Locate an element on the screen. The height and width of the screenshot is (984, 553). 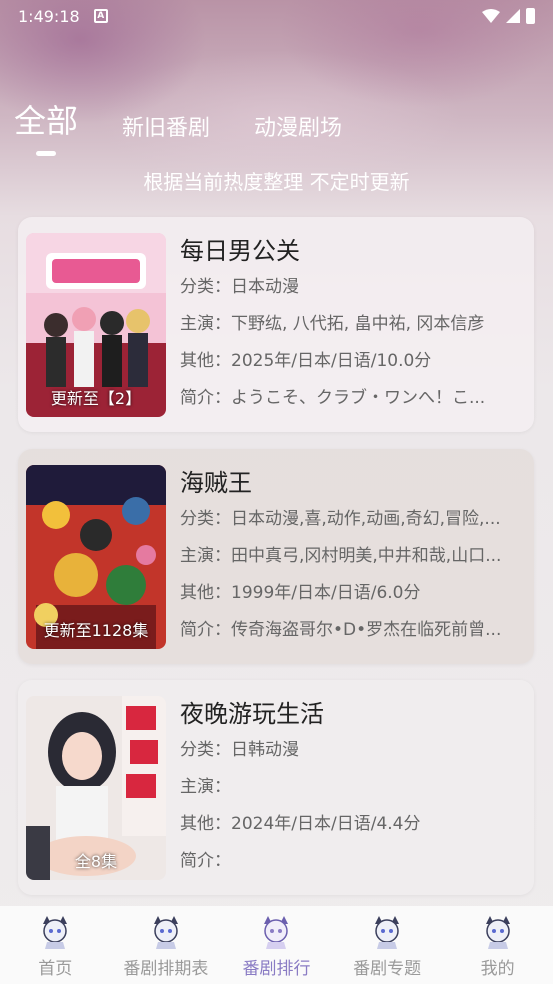
other-value: 2024年/日本/日语/4.4分 is located at coordinates (326, 824).